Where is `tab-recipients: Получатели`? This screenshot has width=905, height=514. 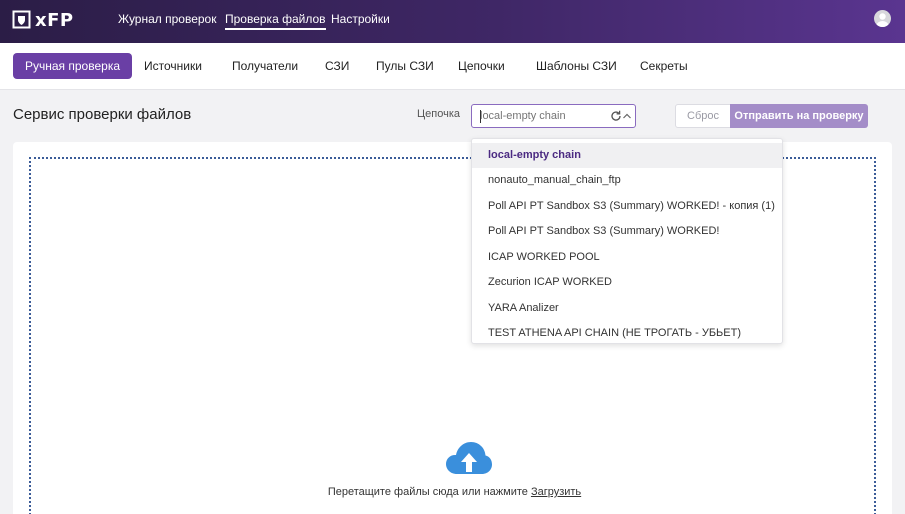 tab-recipients: Получатели is located at coordinates (265, 66).